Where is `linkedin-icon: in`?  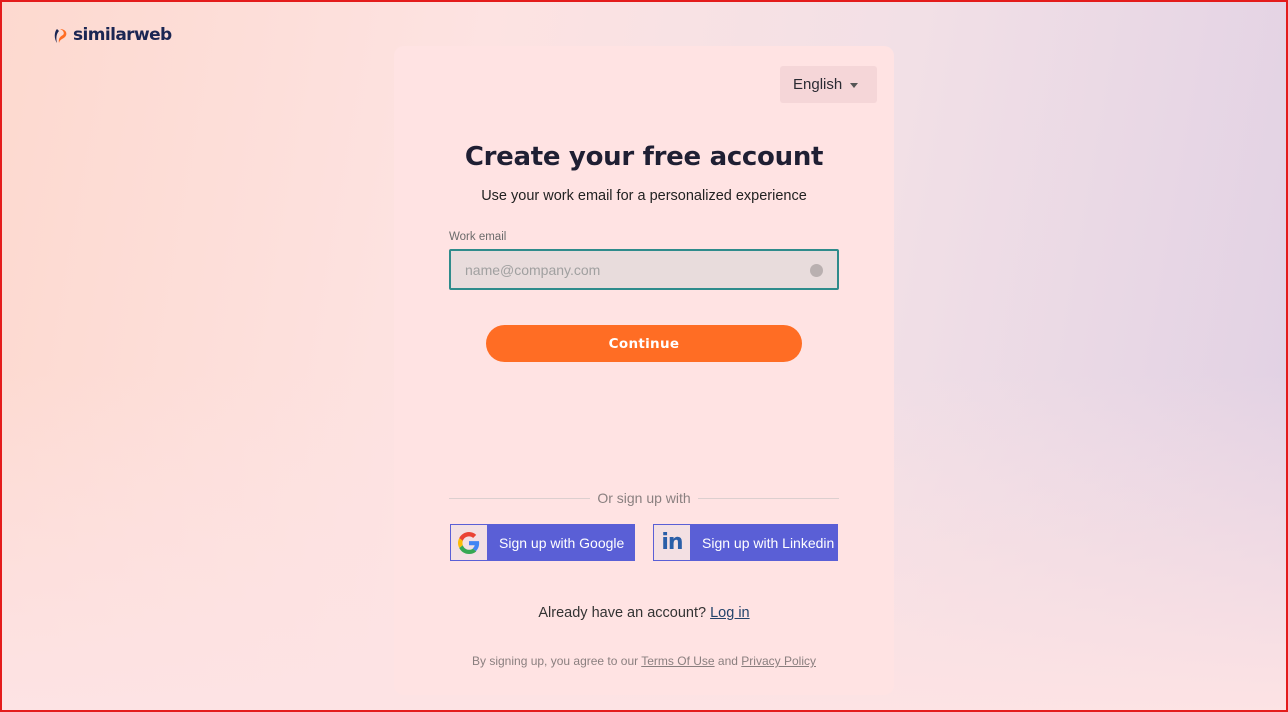
linkedin-icon: in is located at coordinates (672, 542).